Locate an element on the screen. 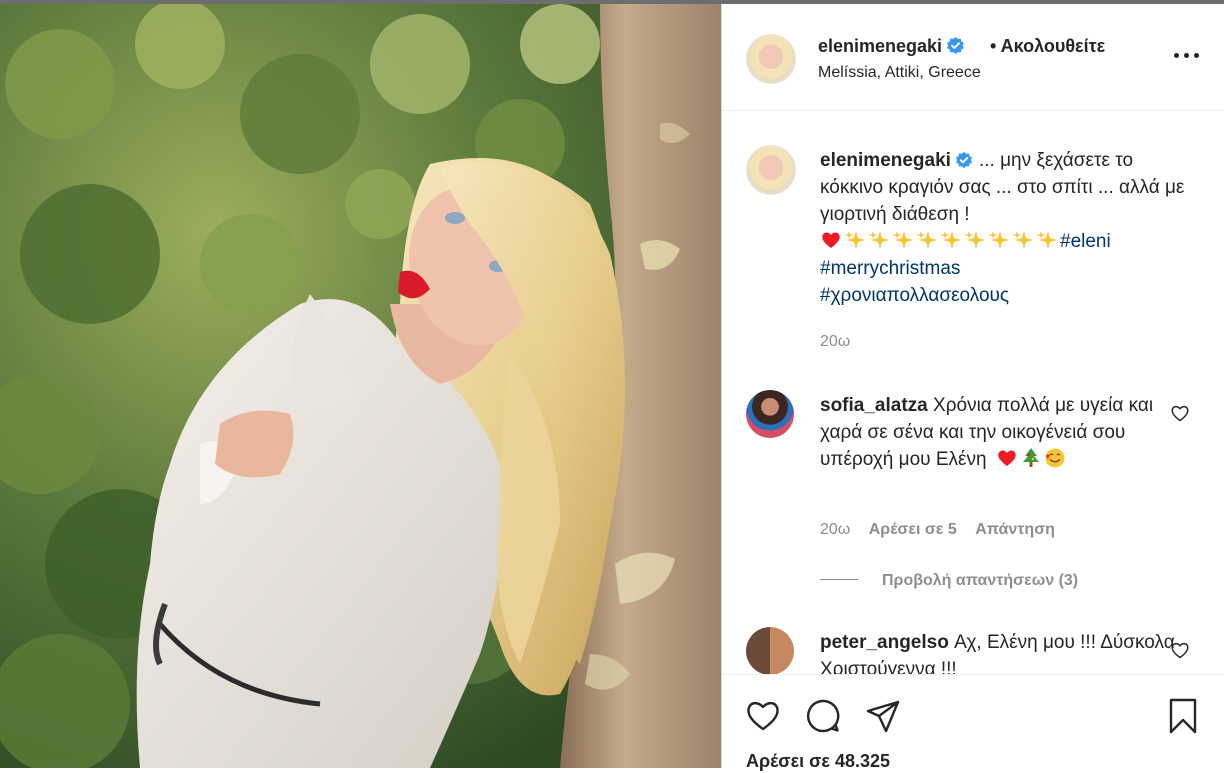 Image resolution: width=1224 pixels, height=773 pixels. heart-icon is located at coordinates (763, 716).